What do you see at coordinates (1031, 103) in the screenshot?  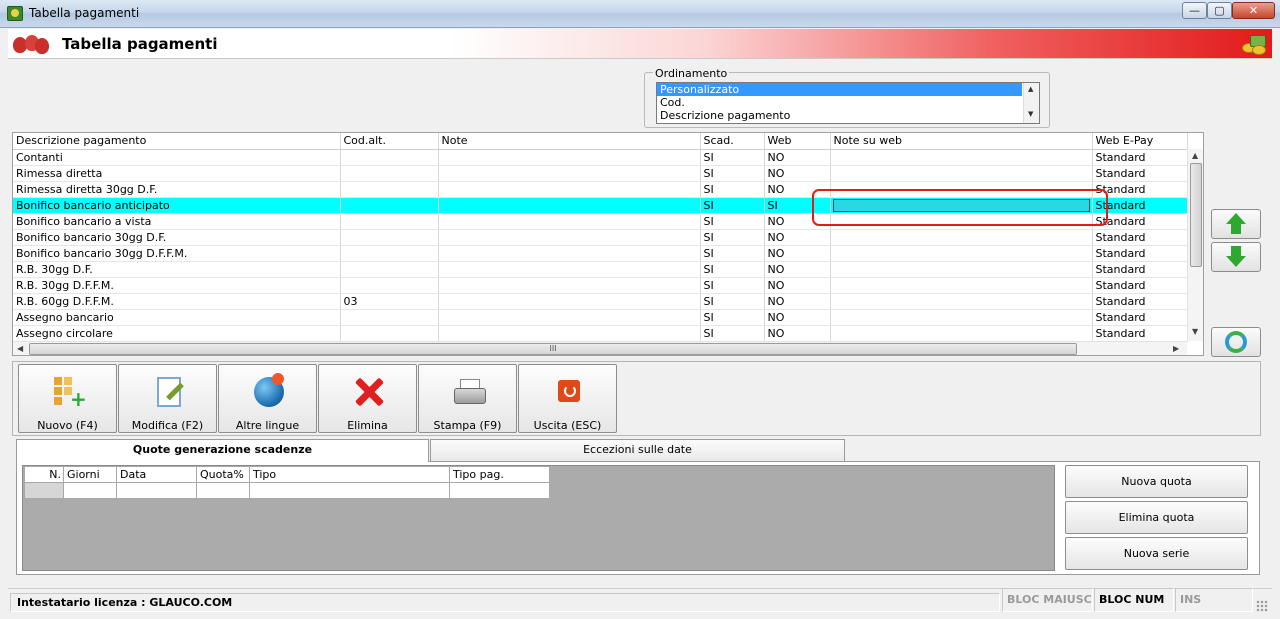 I see `listbox-scrollbar: ▲ ▼` at bounding box center [1031, 103].